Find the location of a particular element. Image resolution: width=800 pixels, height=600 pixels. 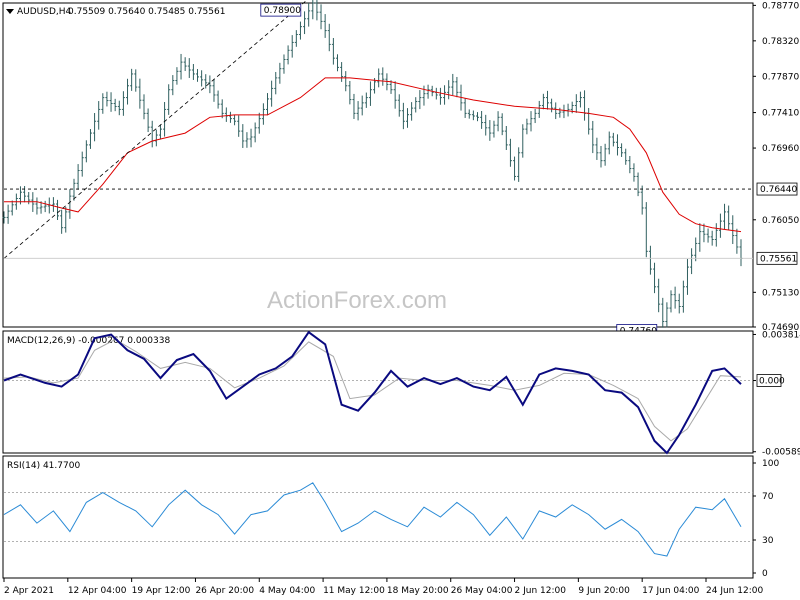

x-tick-label: 26 May 04:00 is located at coordinates (482, 591).